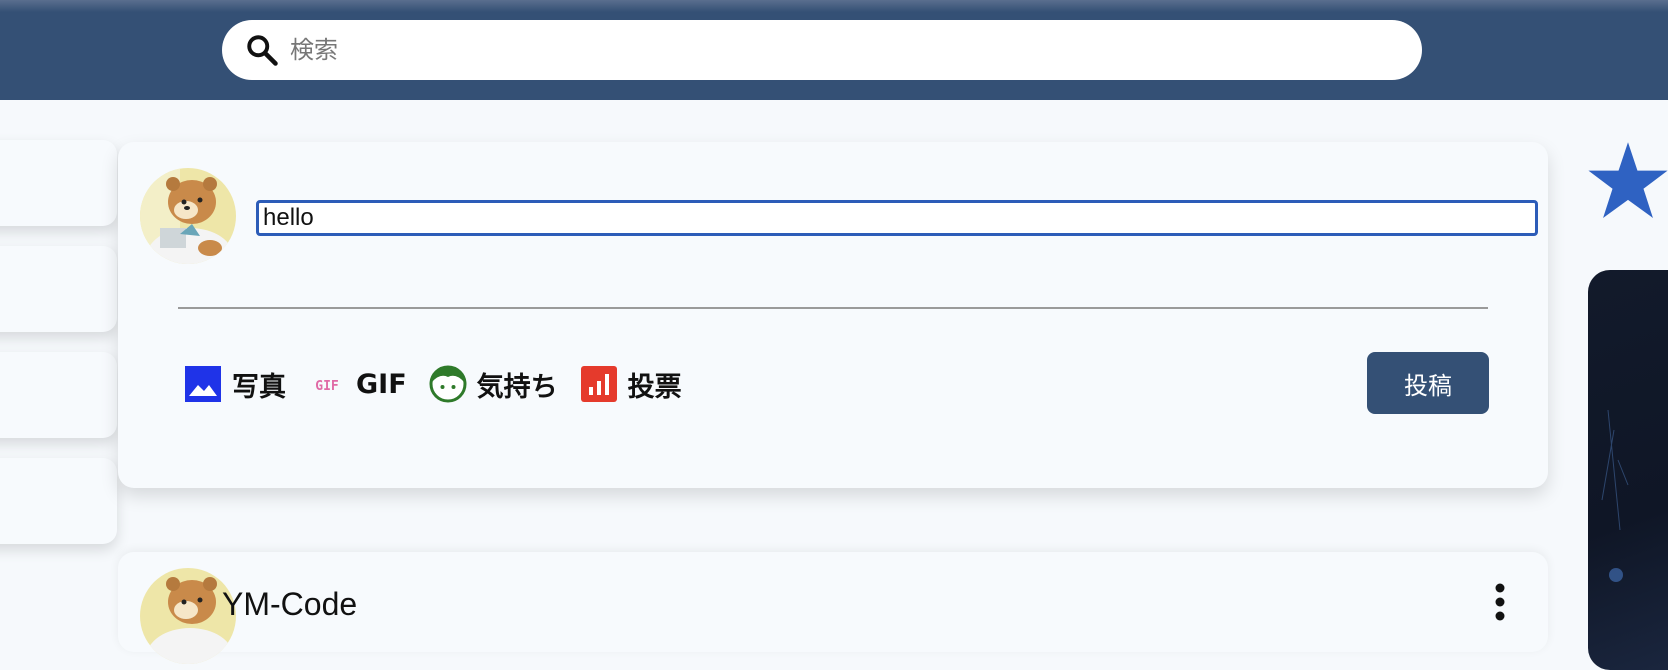 This screenshot has width=1668, height=670. I want to click on poll-action-button: 投票, so click(631, 384).